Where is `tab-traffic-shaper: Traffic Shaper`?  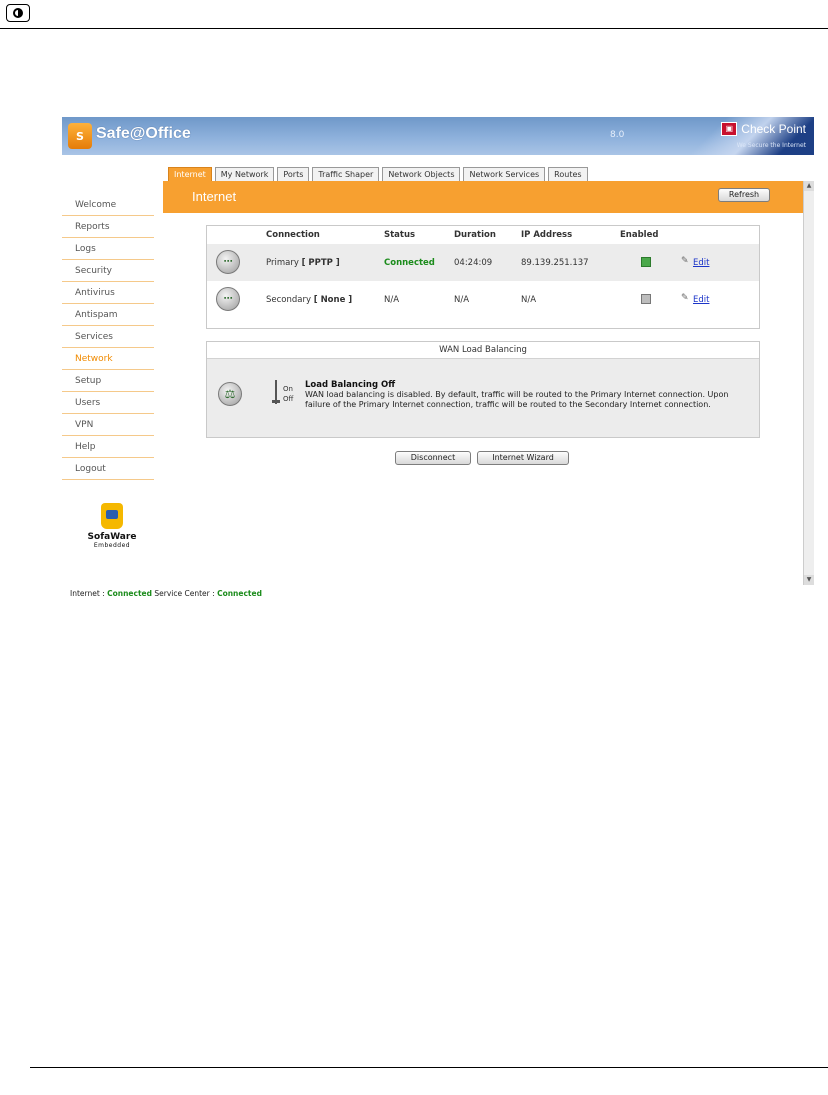
tab-traffic-shaper: Traffic Shaper is located at coordinates (346, 174).